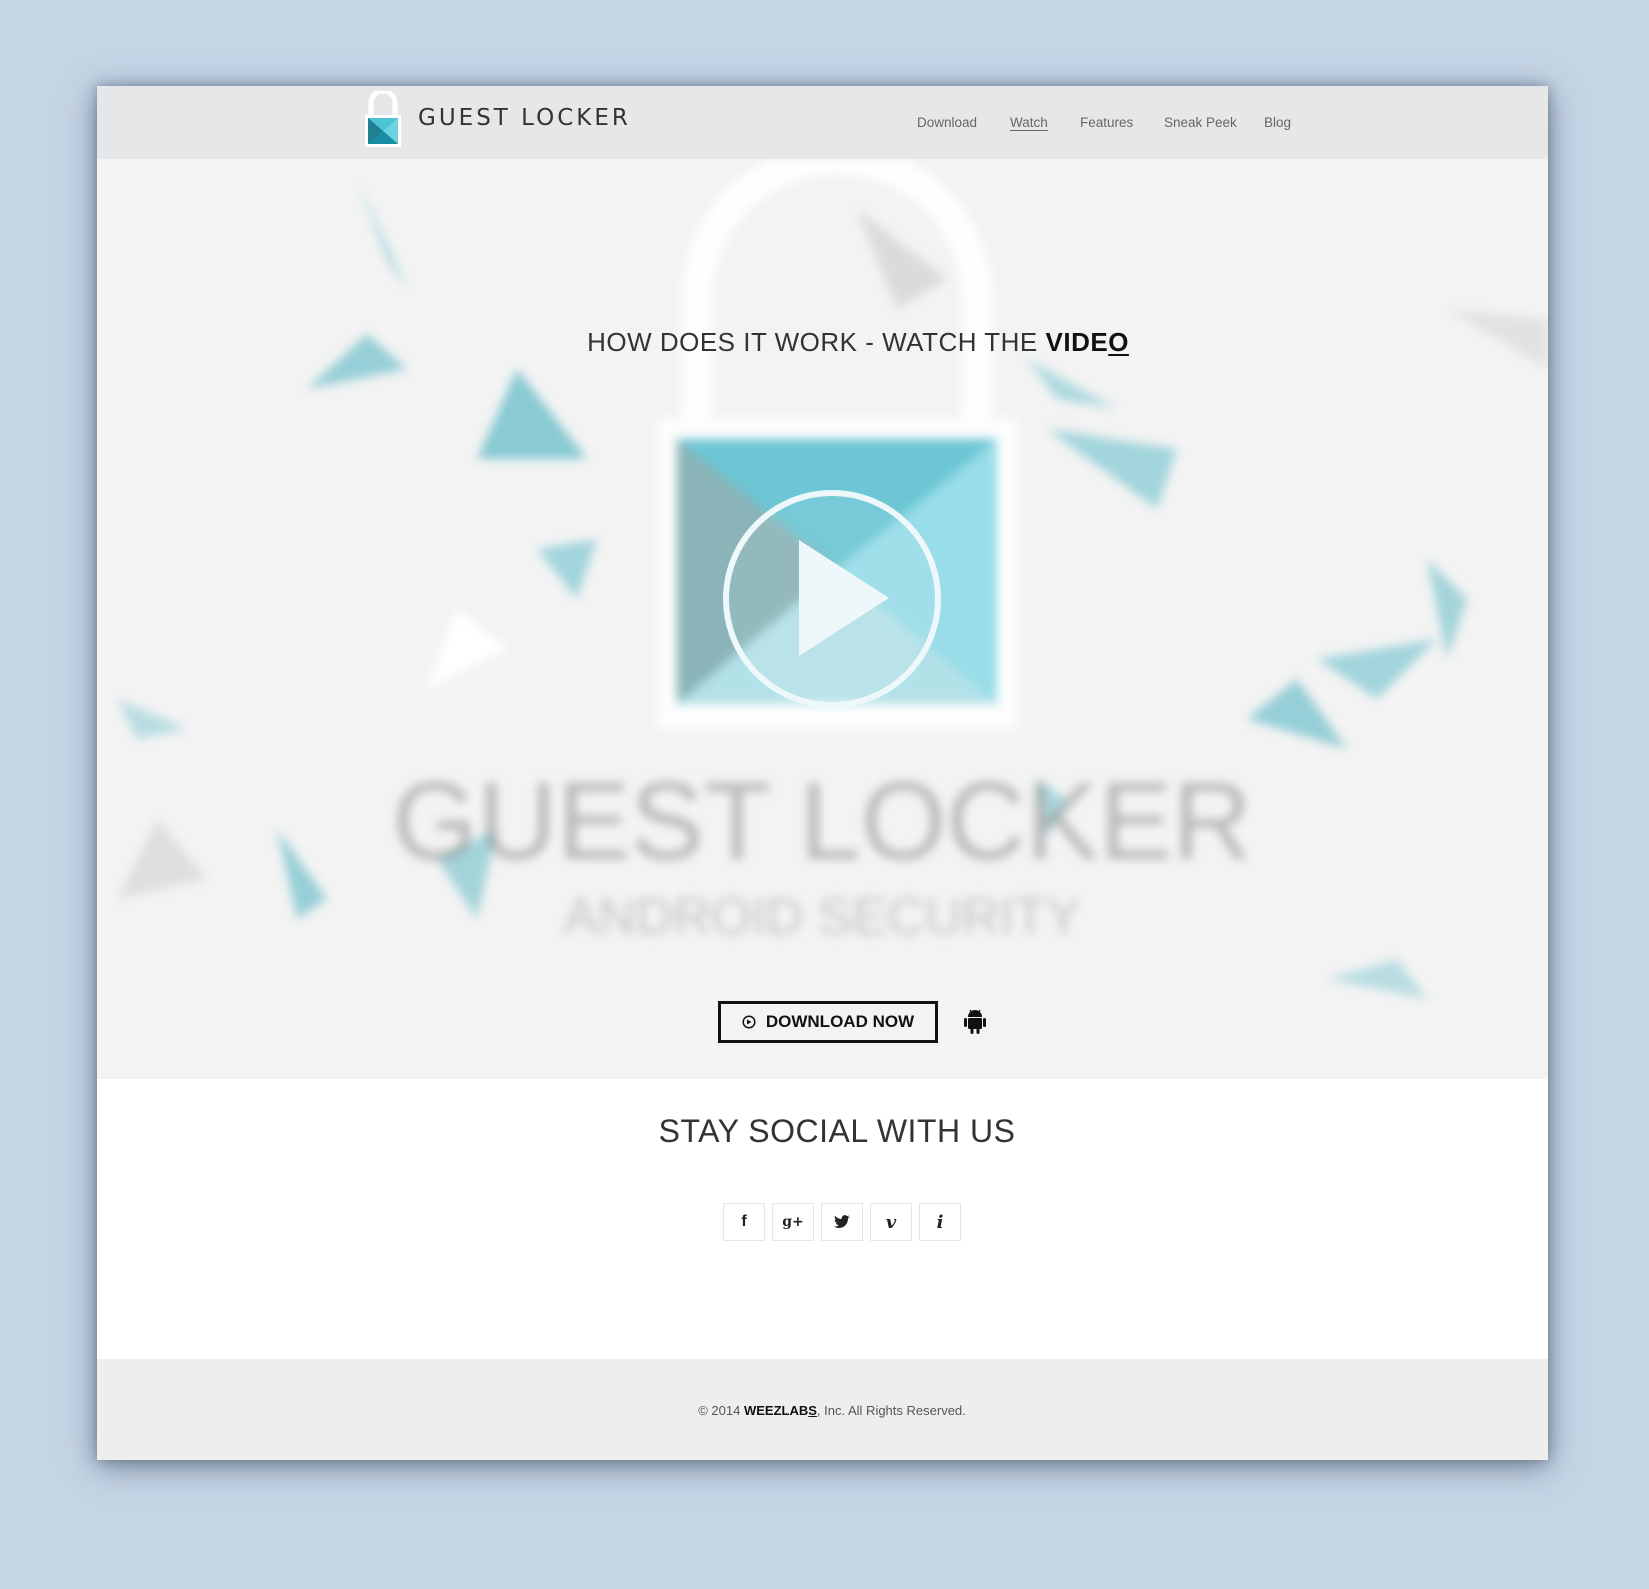 The width and height of the screenshot is (1649, 1589). I want to click on vimeo-button: v, so click(891, 1222).